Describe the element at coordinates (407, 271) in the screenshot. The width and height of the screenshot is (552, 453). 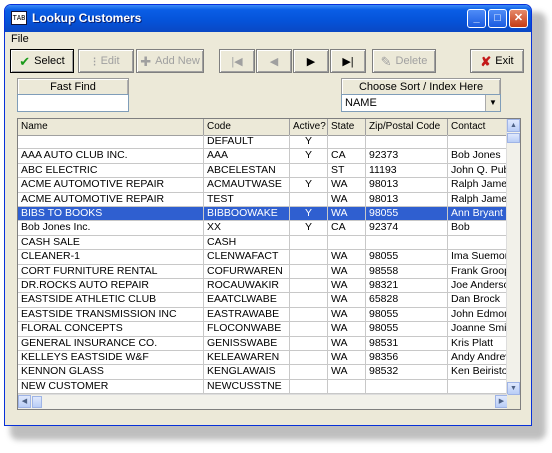
I see `table-cell: 98558` at that location.